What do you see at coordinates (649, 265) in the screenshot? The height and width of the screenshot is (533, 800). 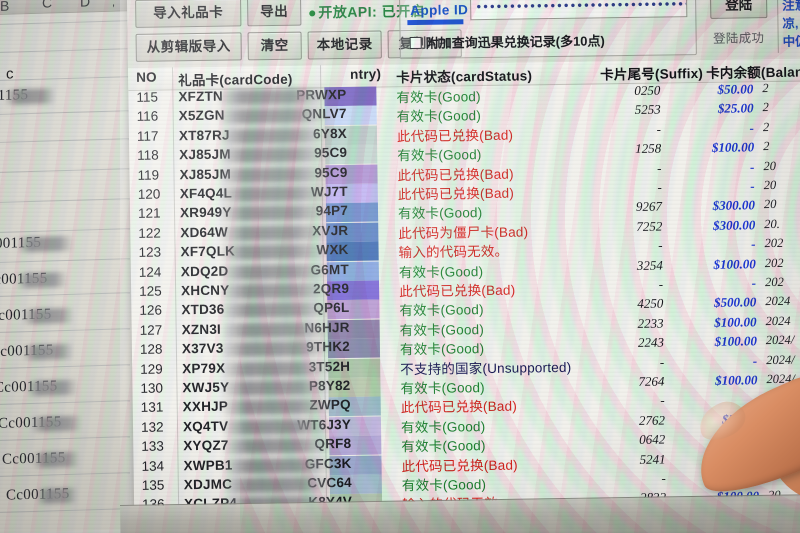 I see `cell-suffix: 3254` at bounding box center [649, 265].